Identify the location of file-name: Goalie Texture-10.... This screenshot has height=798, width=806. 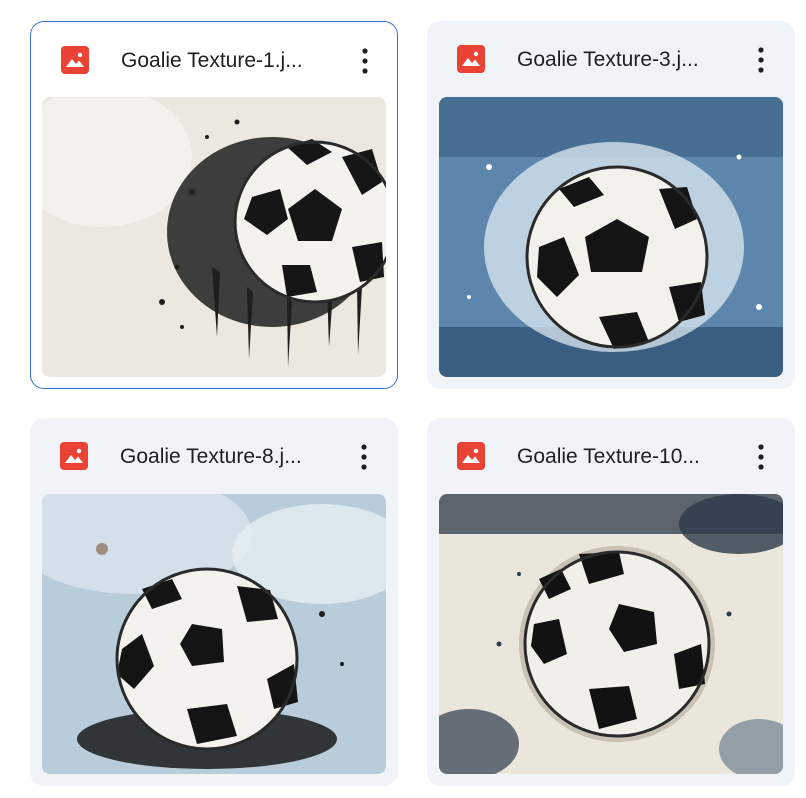
(608, 456).